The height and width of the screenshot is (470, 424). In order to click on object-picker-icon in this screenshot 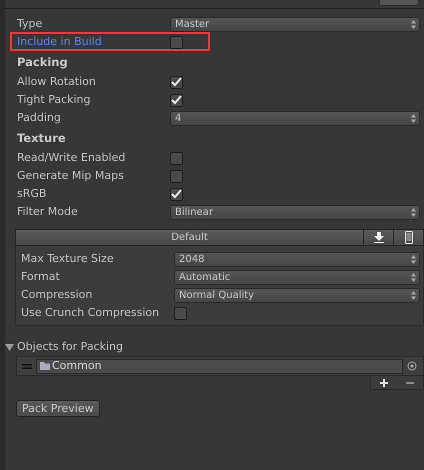, I will do `click(412, 366)`.